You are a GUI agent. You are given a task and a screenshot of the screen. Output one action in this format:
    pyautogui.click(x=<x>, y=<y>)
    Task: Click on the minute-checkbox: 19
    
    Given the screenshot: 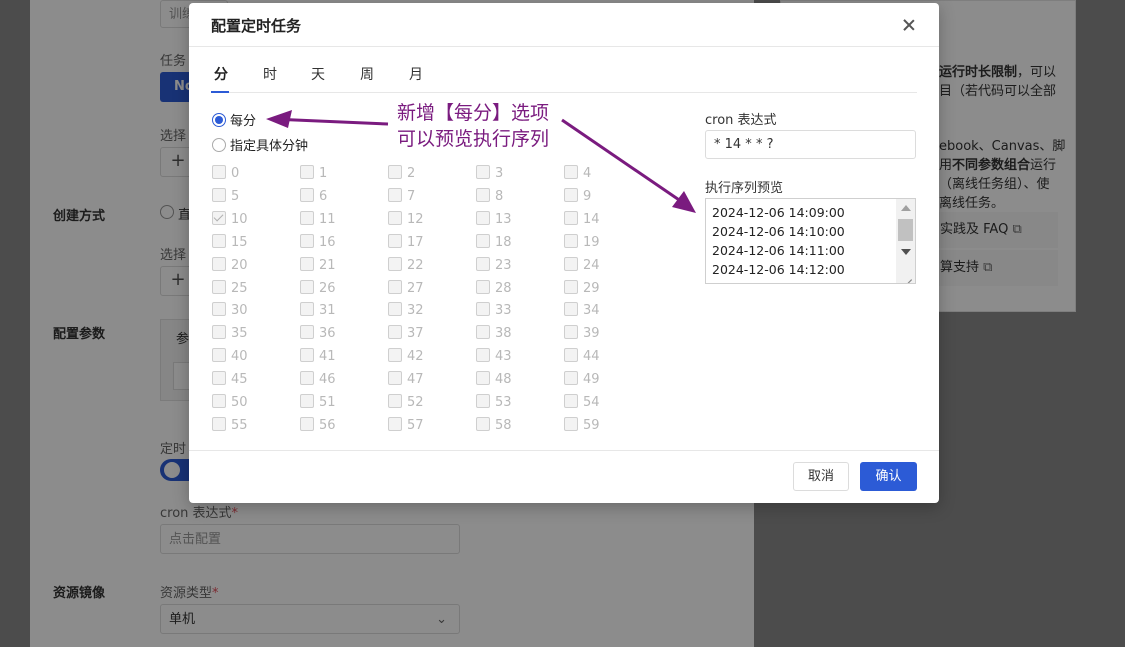 What is the action you would take?
    pyautogui.click(x=604, y=243)
    